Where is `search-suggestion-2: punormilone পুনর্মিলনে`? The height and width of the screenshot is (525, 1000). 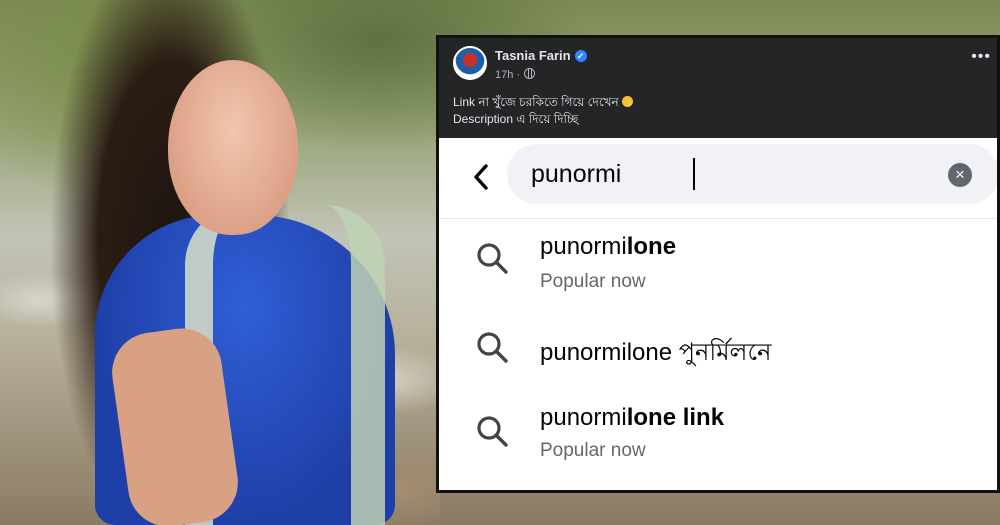
search-suggestion-2: punormilone পুনর্মিলনে is located at coordinates (718, 348).